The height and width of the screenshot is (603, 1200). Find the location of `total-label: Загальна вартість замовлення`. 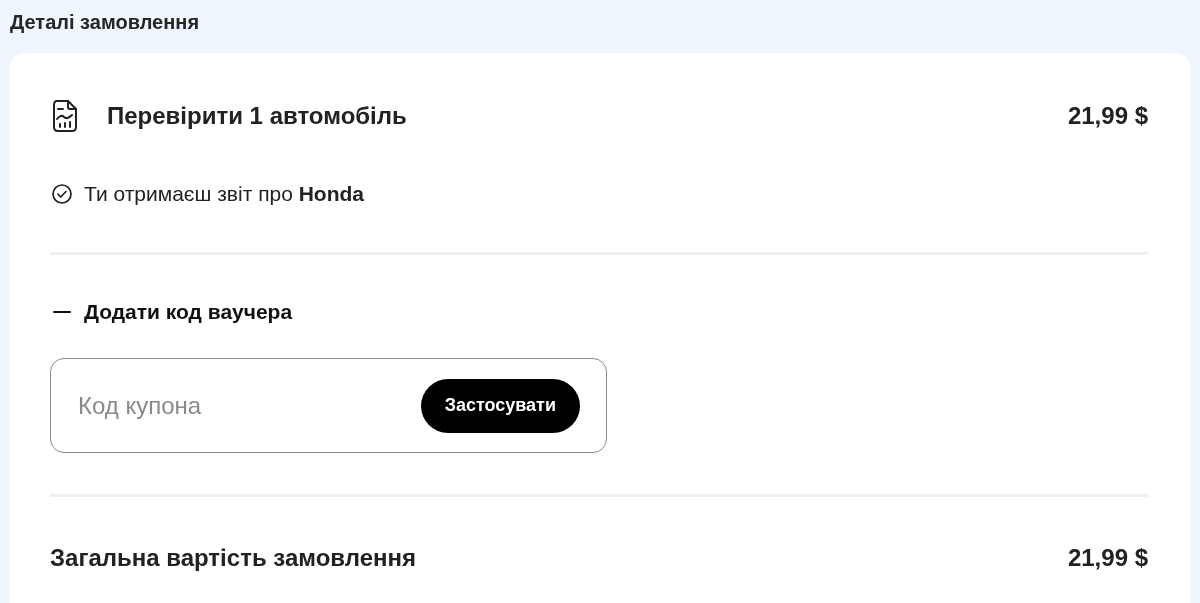

total-label: Загальна вартість замовлення is located at coordinates (233, 558).